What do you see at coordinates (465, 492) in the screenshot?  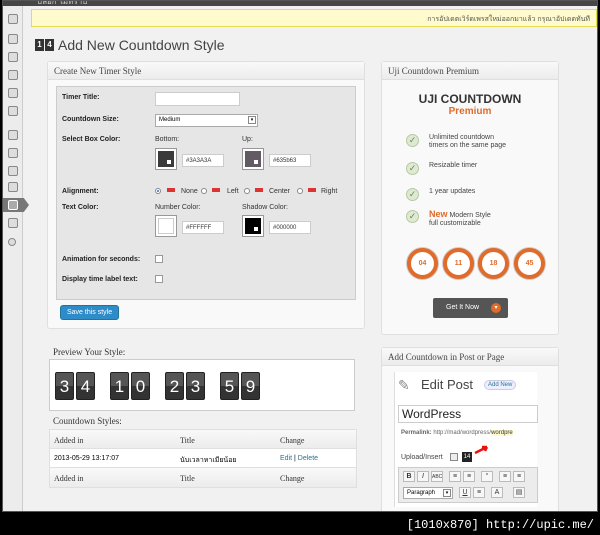 I see `underline-icon: U` at bounding box center [465, 492].